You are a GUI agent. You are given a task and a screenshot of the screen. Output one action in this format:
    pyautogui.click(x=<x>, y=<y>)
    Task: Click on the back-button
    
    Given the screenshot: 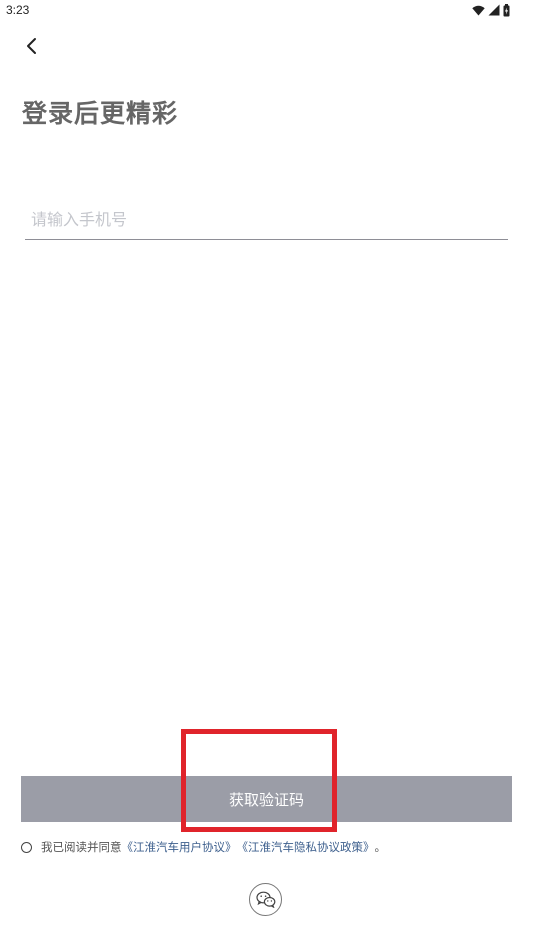 What is the action you would take?
    pyautogui.click(x=32, y=46)
    